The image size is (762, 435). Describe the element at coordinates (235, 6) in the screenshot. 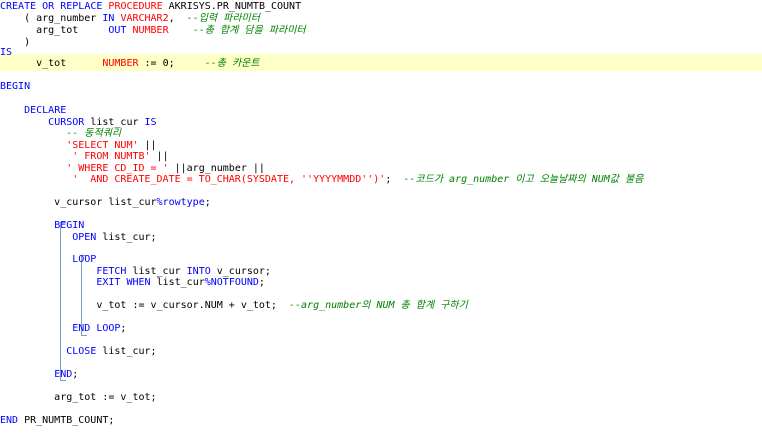

I see `procedure-name: AKRISYS.PR_NUMTB_COUNT` at that location.